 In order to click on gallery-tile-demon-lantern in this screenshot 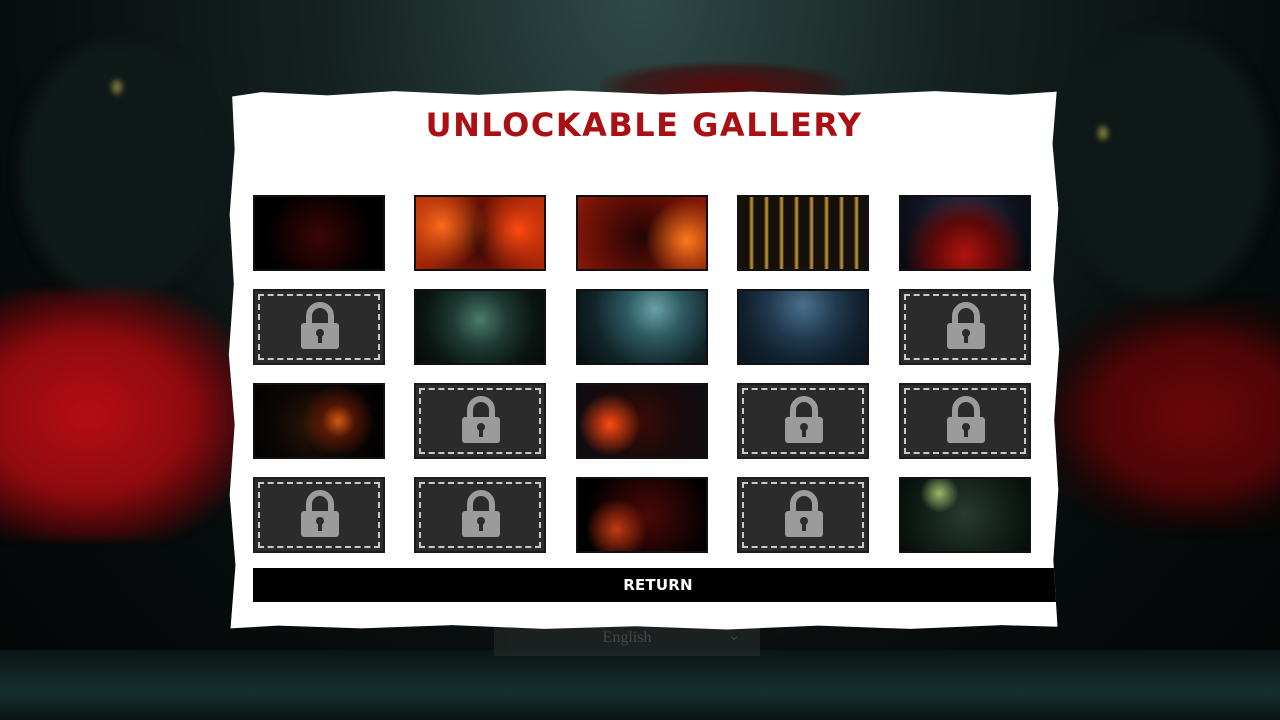, I will do `click(642, 515)`.